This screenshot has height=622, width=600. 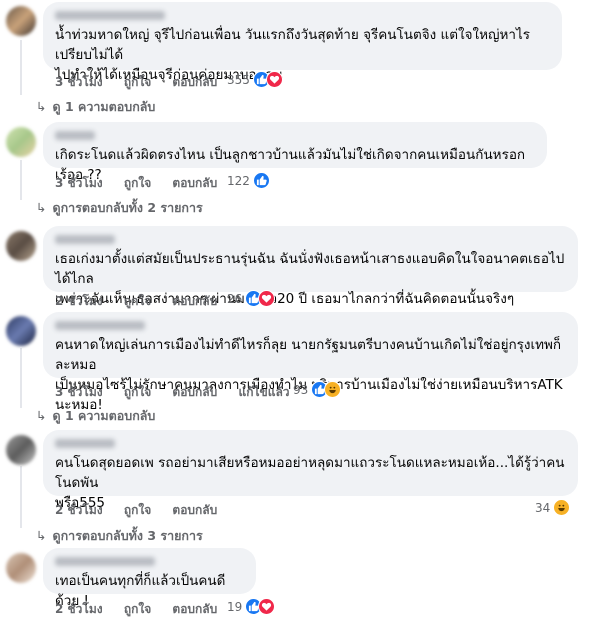 I want to click on reaction-count: 34, so click(x=543, y=507).